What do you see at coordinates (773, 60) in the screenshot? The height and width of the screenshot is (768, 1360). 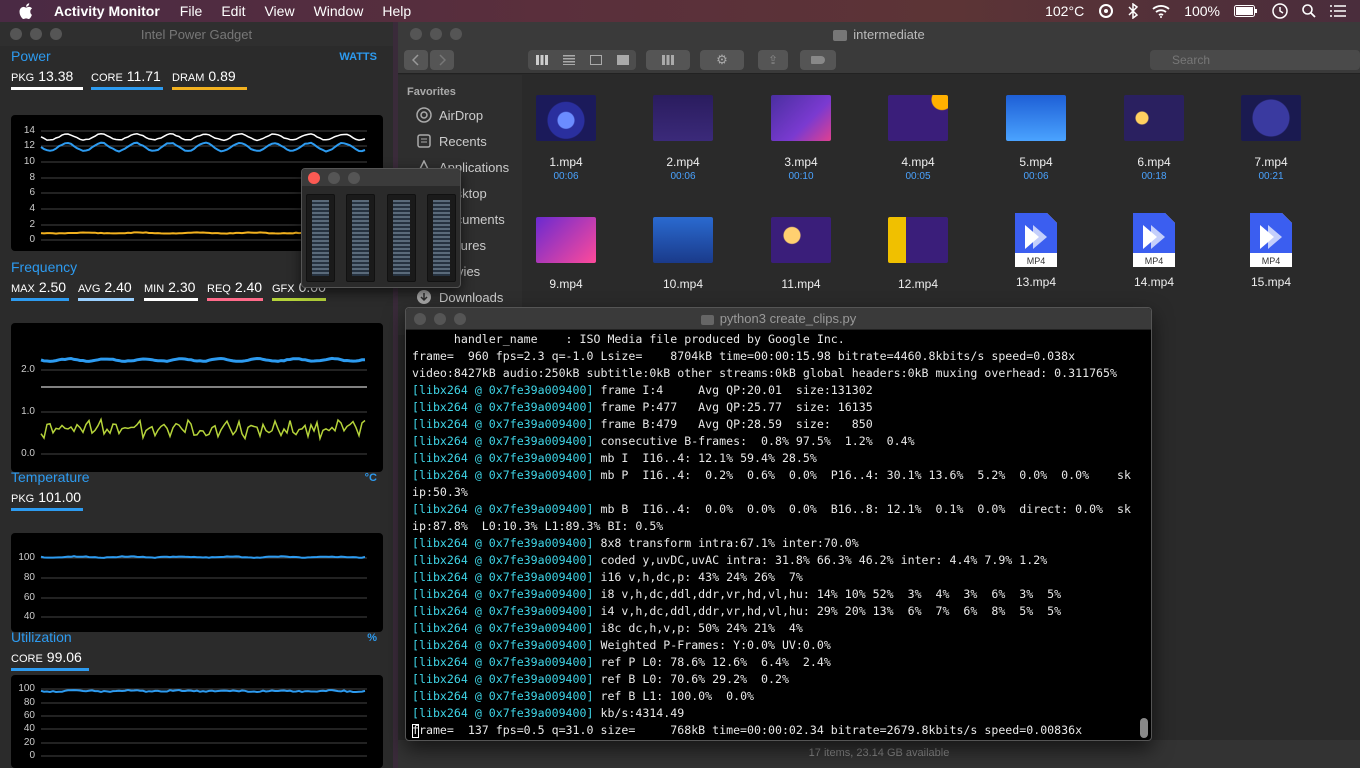 I see `share-button: ⇪` at bounding box center [773, 60].